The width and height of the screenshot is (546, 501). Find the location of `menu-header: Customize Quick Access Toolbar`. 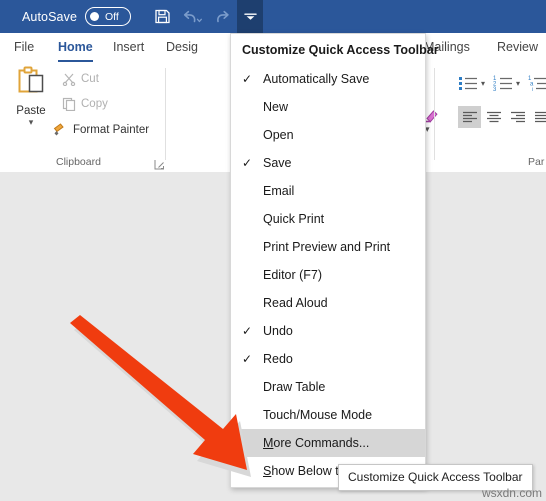

menu-header: Customize Quick Access Toolbar is located at coordinates (340, 50).